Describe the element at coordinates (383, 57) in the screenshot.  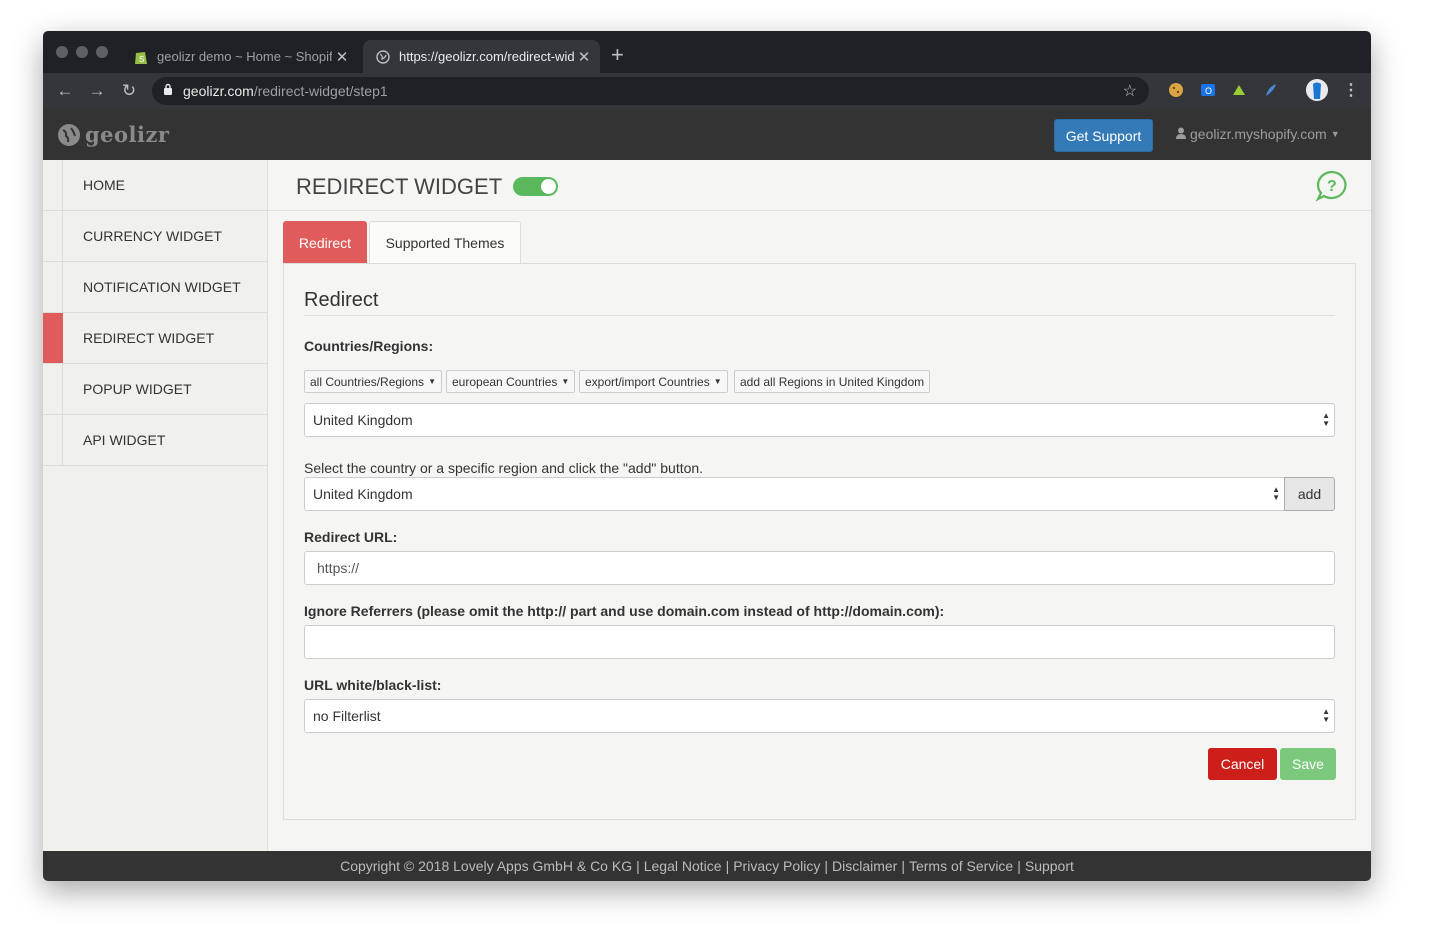
I see `globe-icon` at that location.